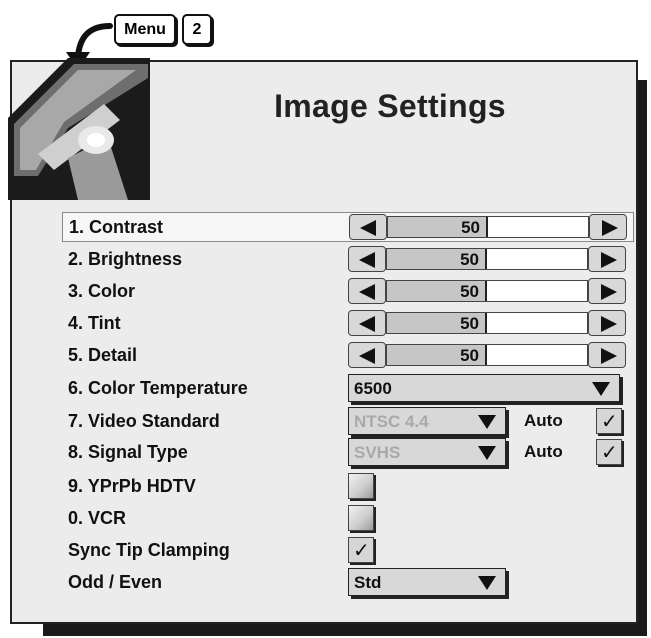  What do you see at coordinates (347, 486) in the screenshot?
I see `setting-row-yprpb-hdtv: 9. YPrPb HDTV` at bounding box center [347, 486].